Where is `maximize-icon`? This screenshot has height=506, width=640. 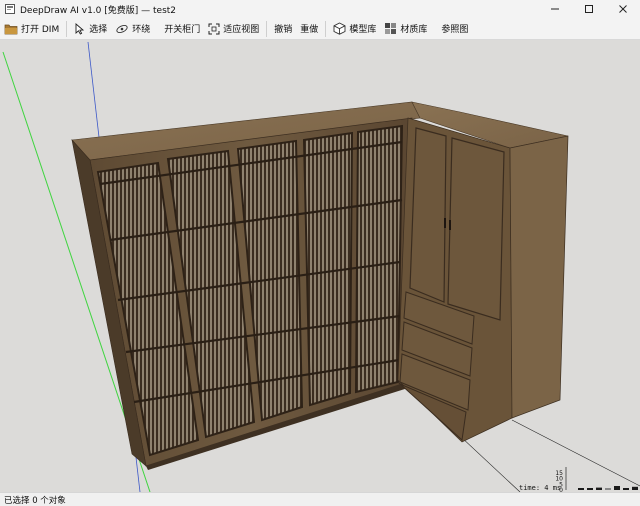 maximize-icon is located at coordinates (589, 9).